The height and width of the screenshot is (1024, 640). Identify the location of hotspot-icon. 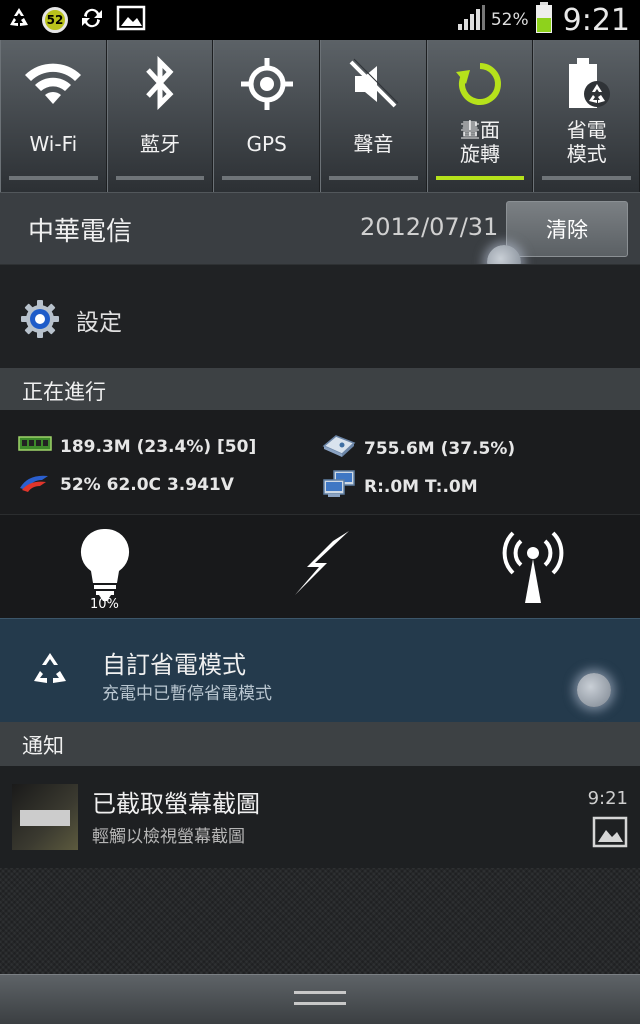
(533, 569).